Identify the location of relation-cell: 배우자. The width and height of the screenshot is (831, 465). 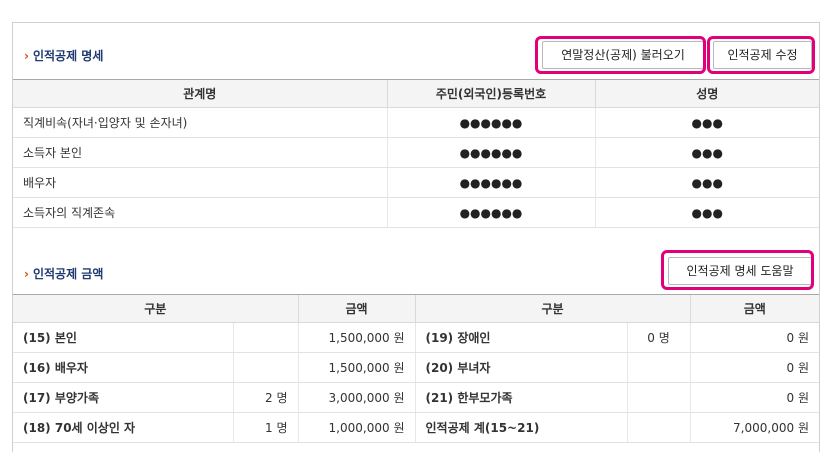
(200, 182).